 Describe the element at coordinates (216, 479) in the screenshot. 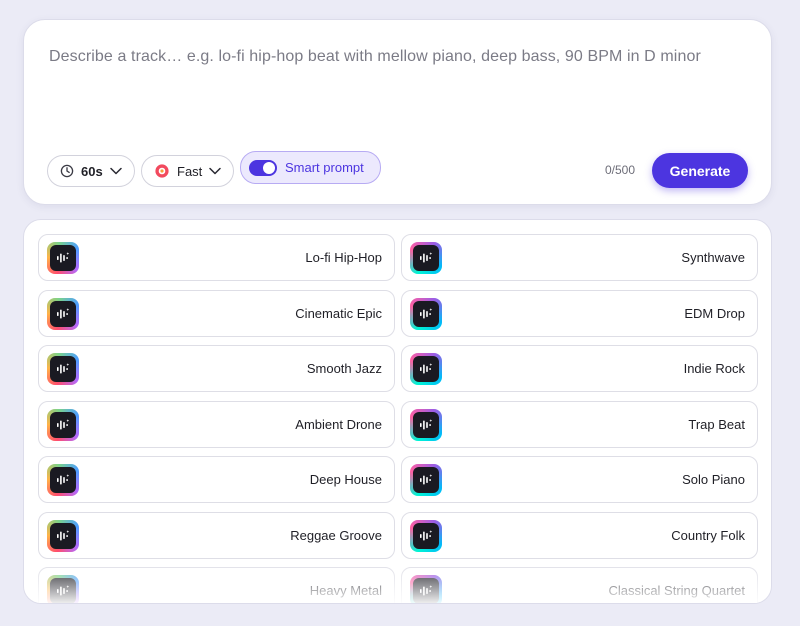

I see `preset-tile: Deep House` at that location.